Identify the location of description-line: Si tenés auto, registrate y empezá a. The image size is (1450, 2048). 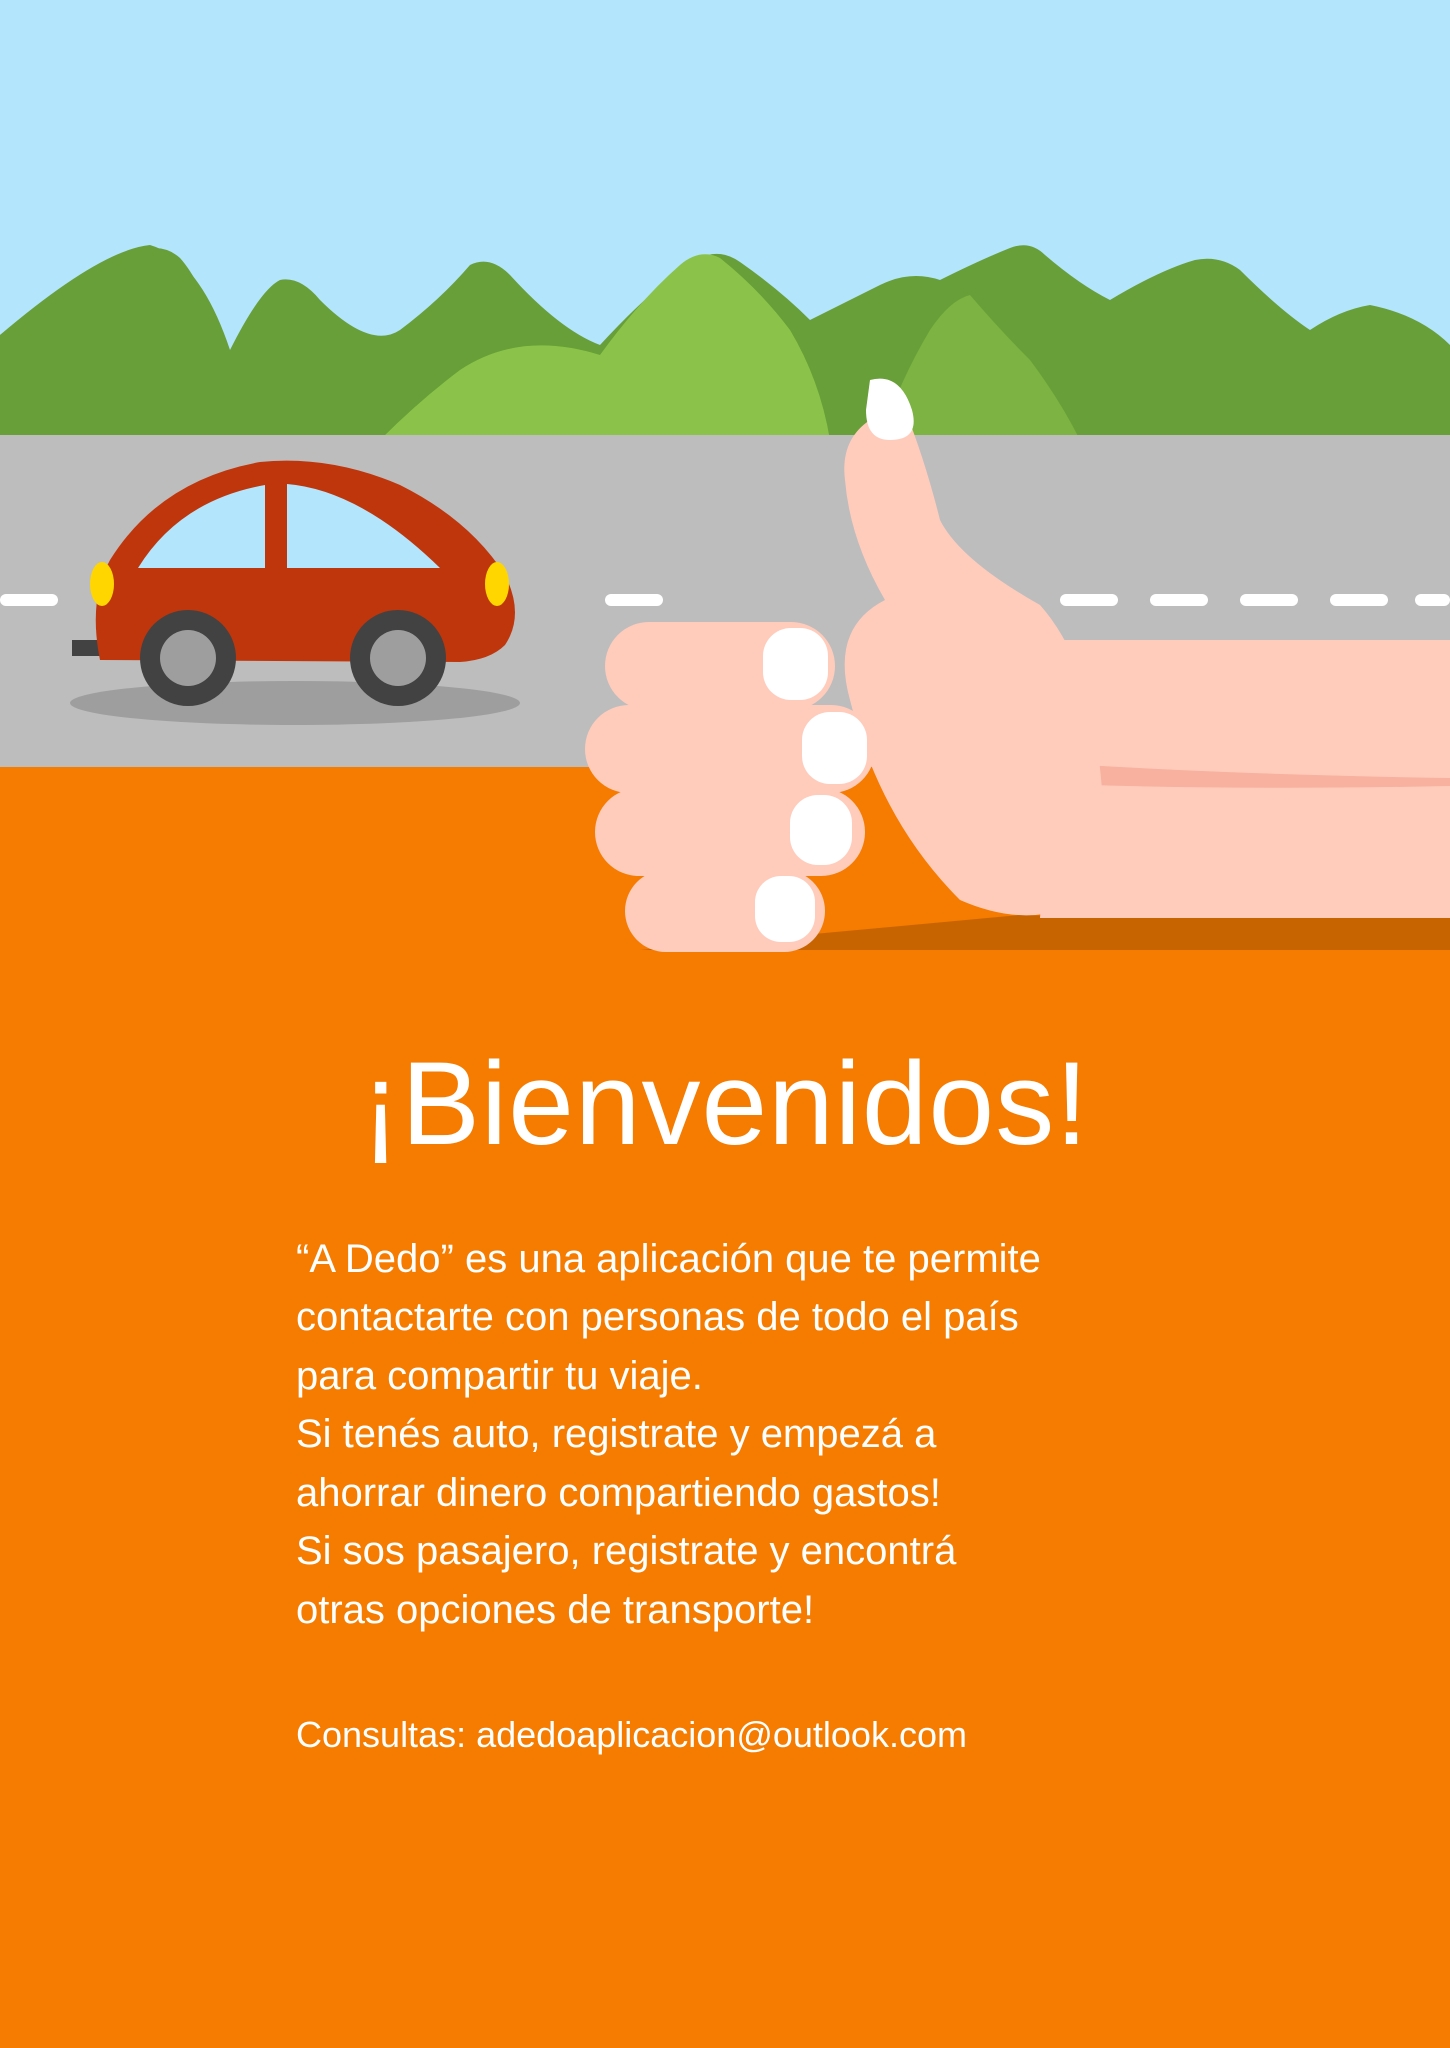
(616, 1434).